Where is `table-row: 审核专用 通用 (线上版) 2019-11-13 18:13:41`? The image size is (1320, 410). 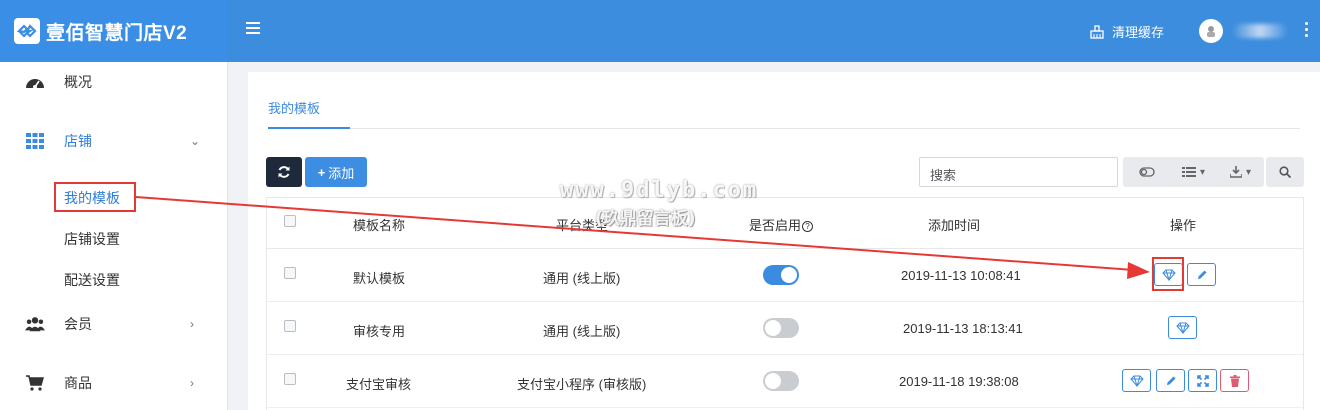 table-row: 审核专用 通用 (线上版) 2019-11-13 18:13:41 is located at coordinates (785, 329).